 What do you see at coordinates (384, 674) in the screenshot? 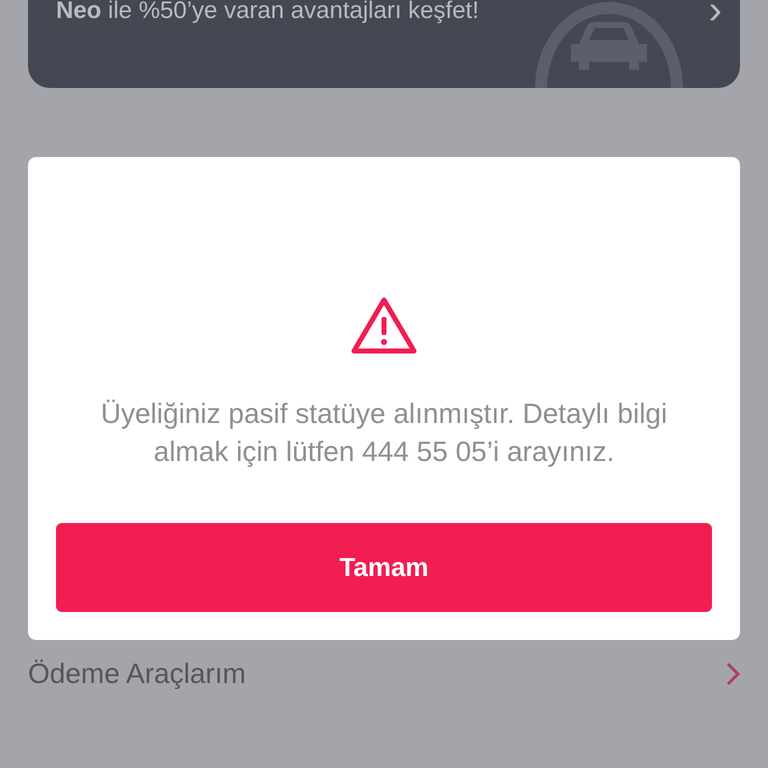
I see `menu-row: Ödeme Araçlarım` at bounding box center [384, 674].